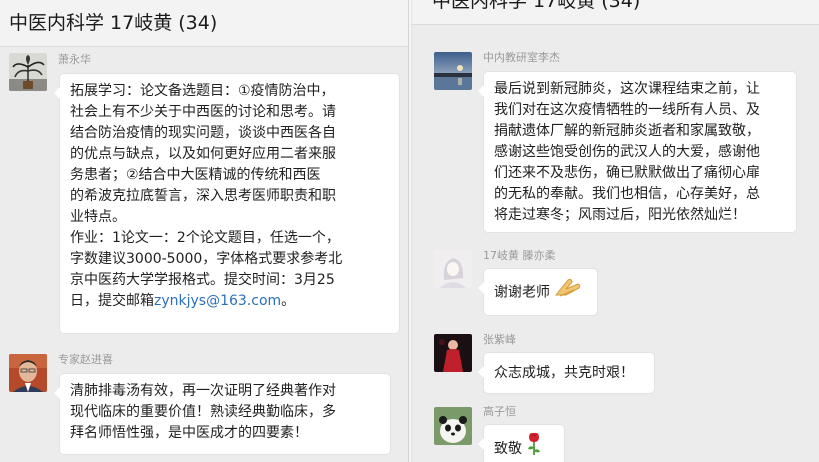 This screenshot has width=819, height=462. I want to click on man-portrait-avatar, so click(28, 373).